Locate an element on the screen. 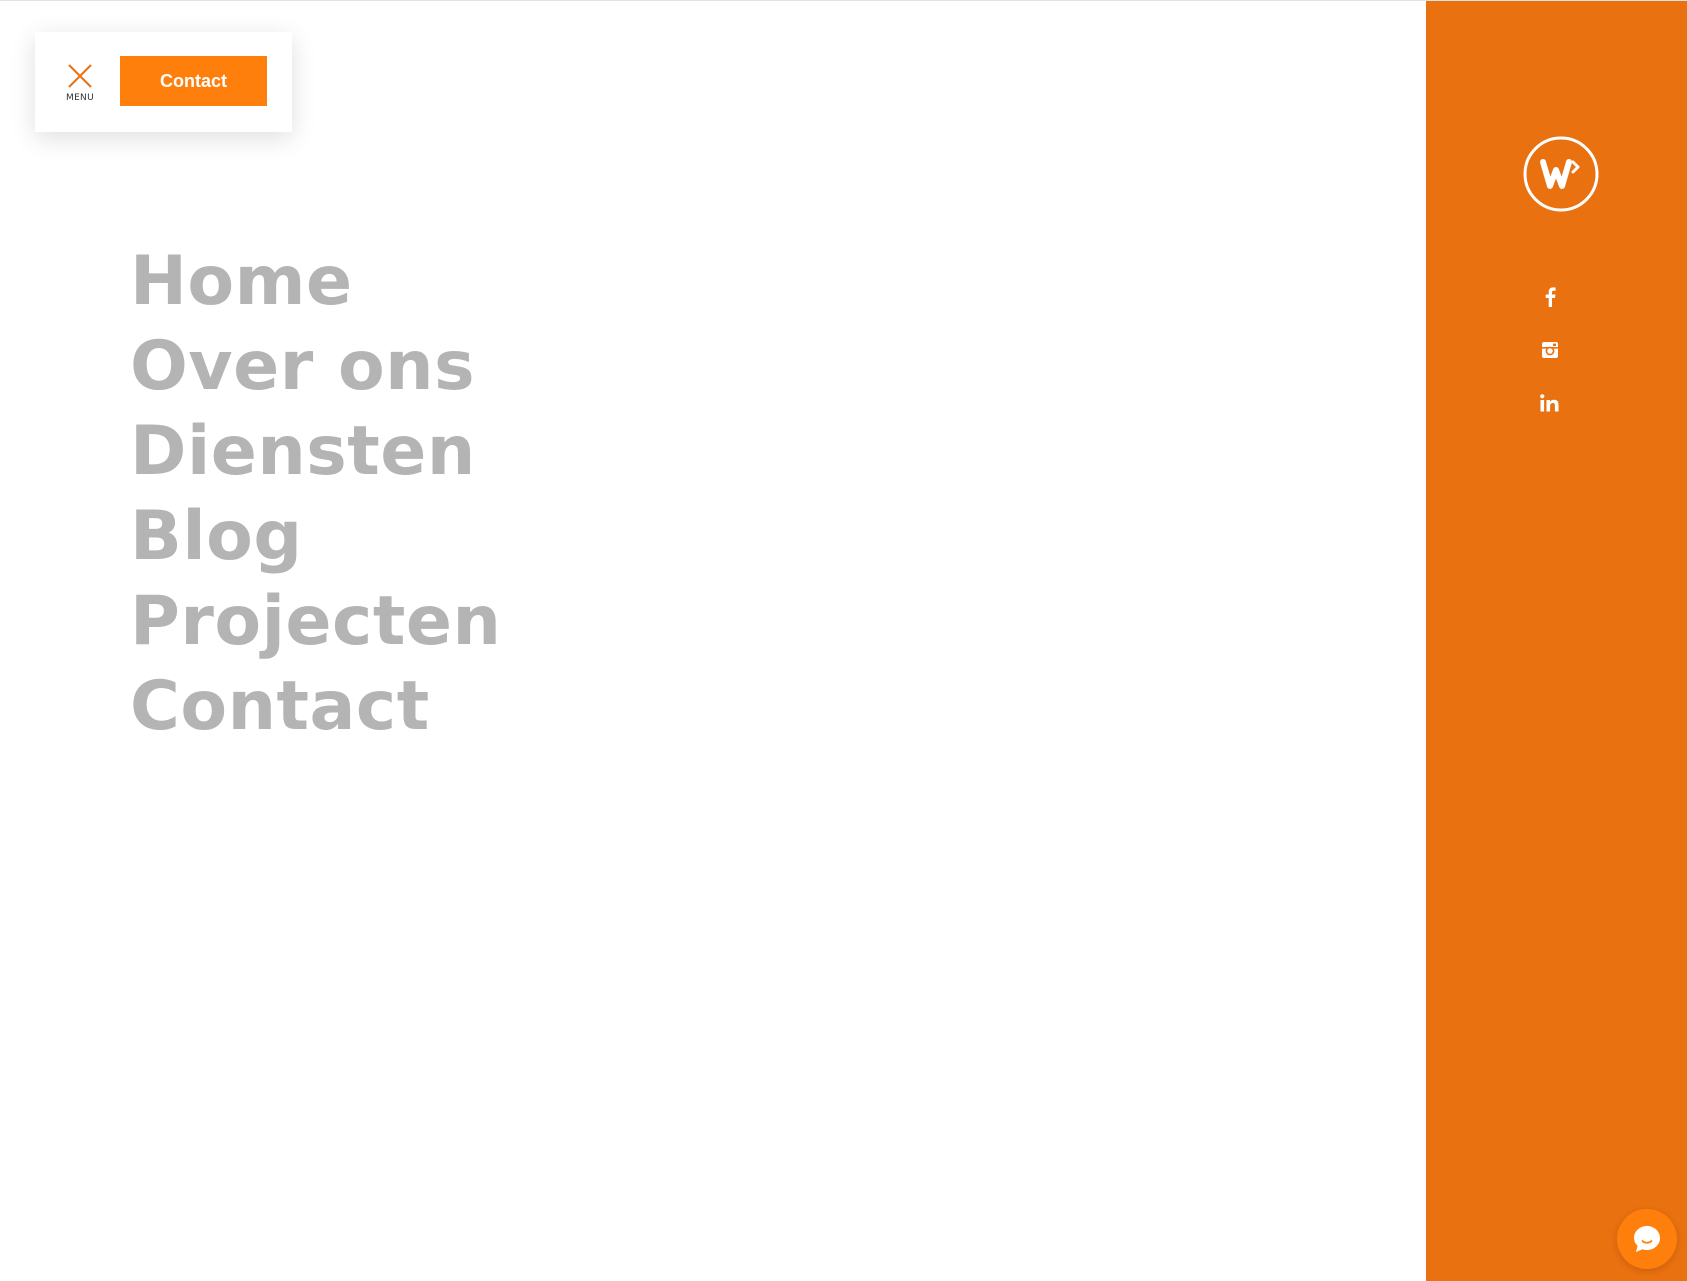 Image resolution: width=1687 pixels, height=1281 pixels. menu-card: MENU Contact is located at coordinates (163, 82).